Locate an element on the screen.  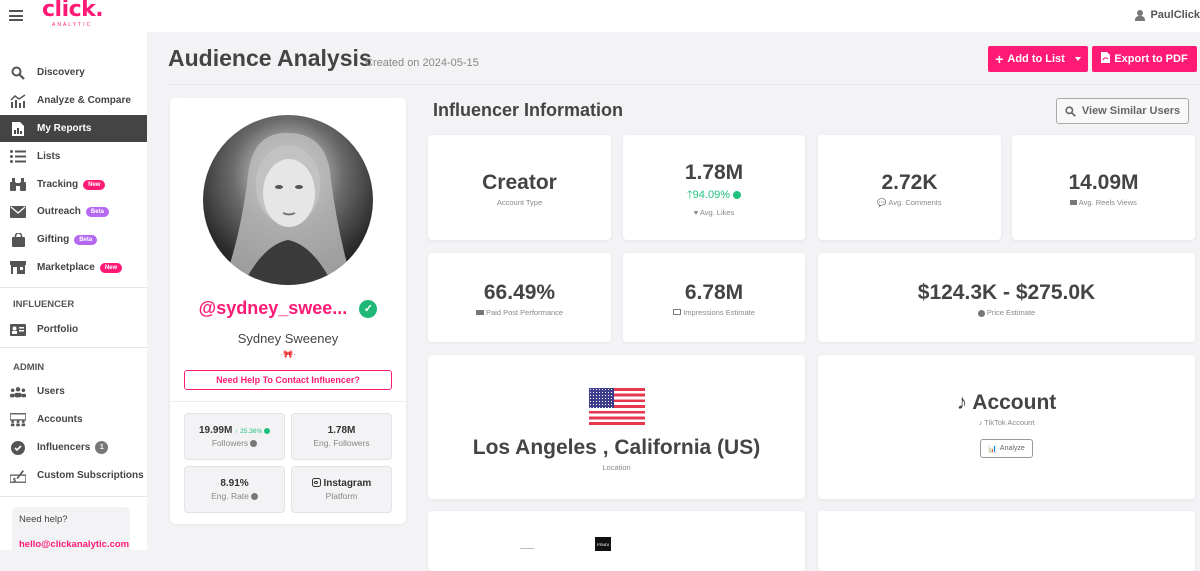
sidebar-item-label: Portfolio is located at coordinates (58, 329).